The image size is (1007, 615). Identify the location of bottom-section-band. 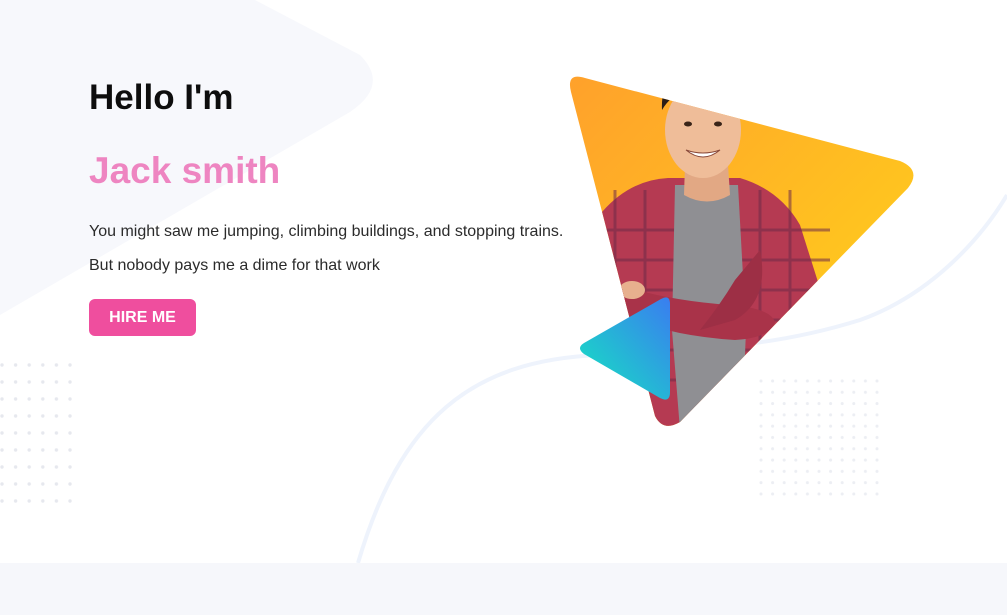
(503, 589).